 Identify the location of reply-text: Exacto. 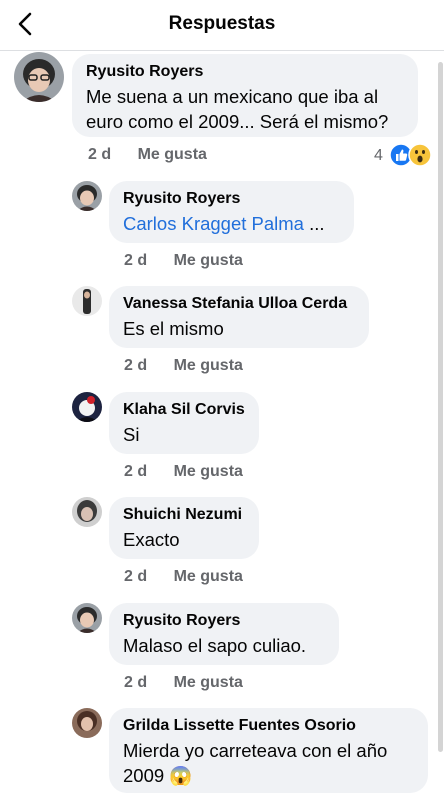
(151, 539).